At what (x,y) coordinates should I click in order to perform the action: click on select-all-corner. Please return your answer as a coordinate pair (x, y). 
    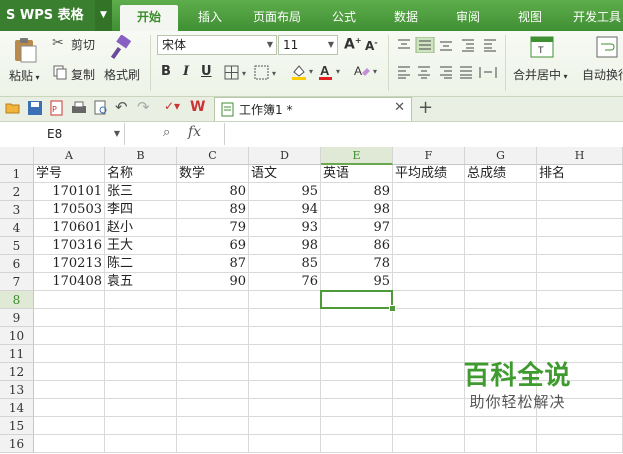
    Looking at the image, I should click on (17, 156).